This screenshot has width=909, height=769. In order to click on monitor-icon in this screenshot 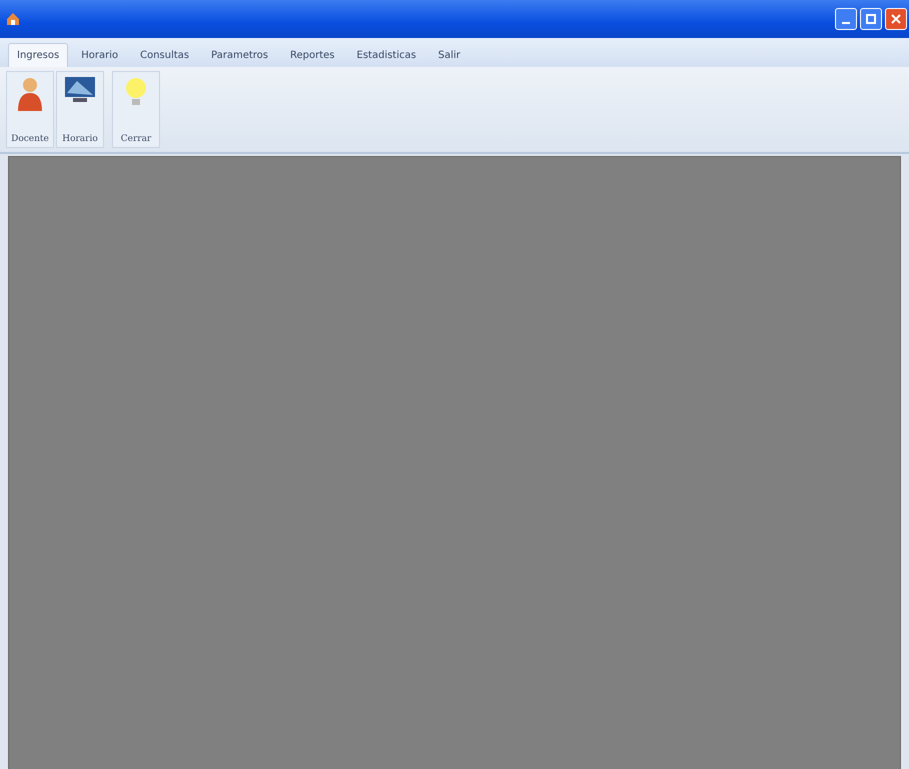, I will do `click(80, 90)`.